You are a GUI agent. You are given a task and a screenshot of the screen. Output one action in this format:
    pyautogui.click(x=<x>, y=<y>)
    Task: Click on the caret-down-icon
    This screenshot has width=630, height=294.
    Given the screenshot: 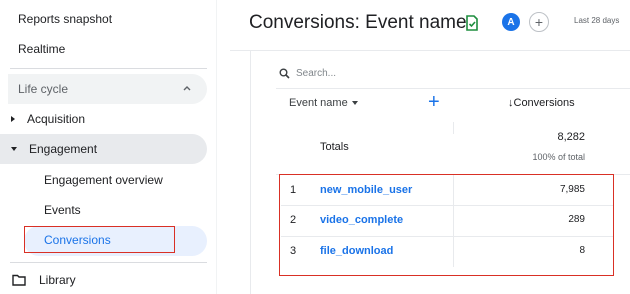 What is the action you would take?
    pyautogui.click(x=14, y=149)
    